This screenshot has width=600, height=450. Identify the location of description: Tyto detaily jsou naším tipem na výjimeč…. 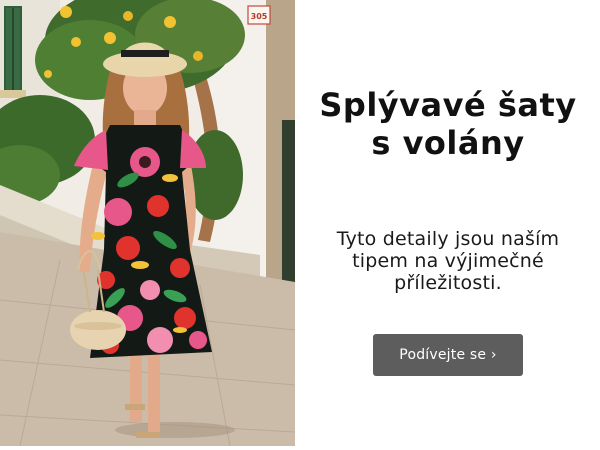
(448, 261).